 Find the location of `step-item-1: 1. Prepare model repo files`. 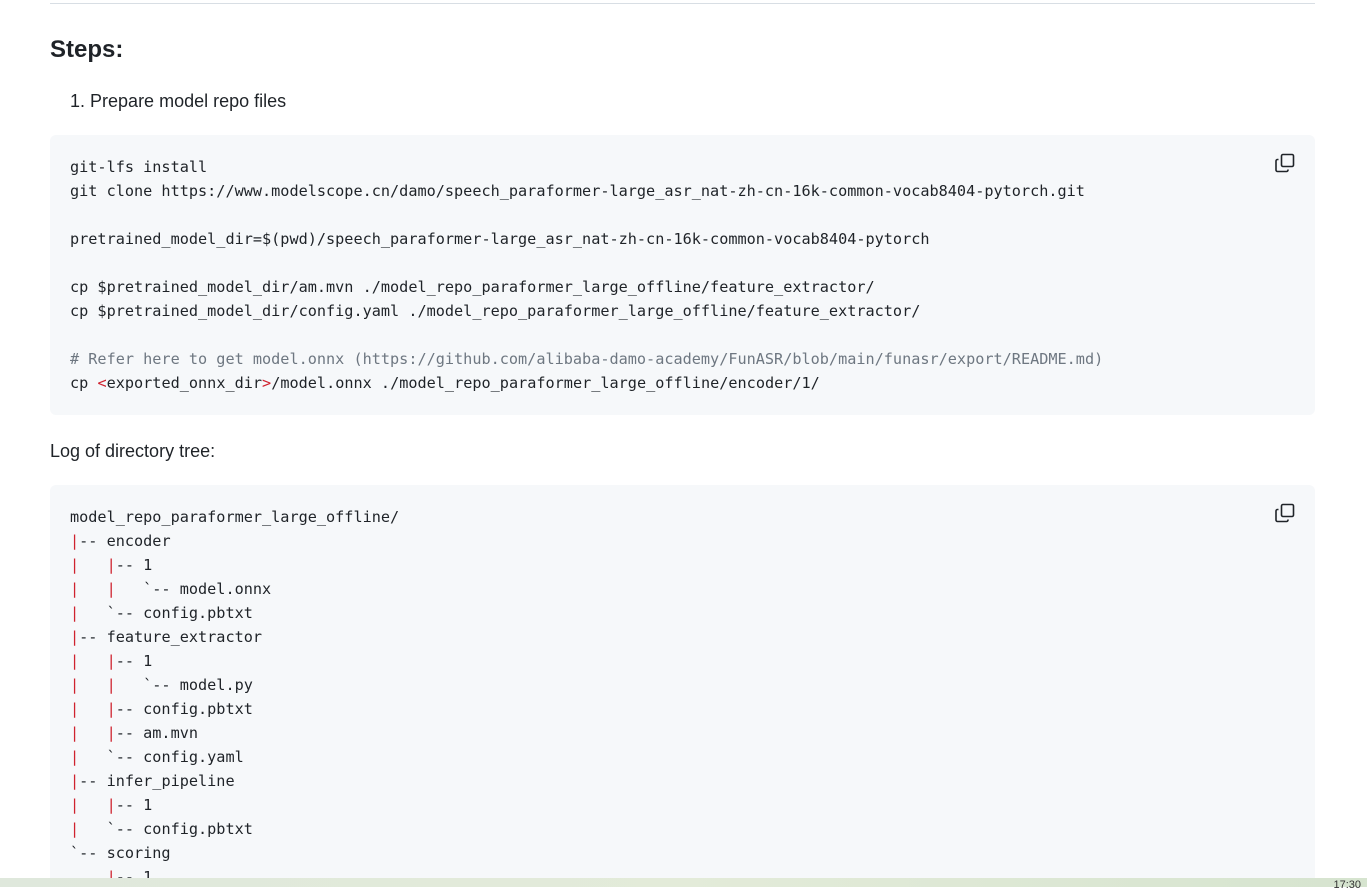

step-item-1: 1. Prepare model repo files is located at coordinates (178, 101).